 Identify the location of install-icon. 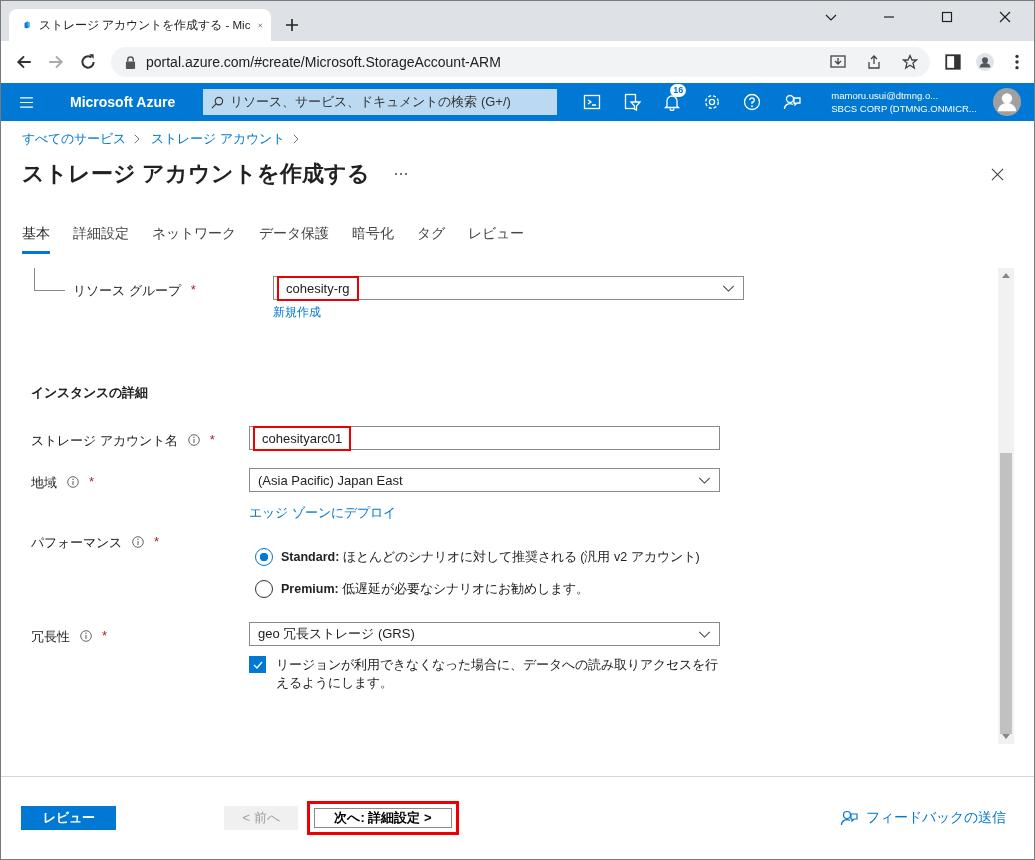
(838, 62).